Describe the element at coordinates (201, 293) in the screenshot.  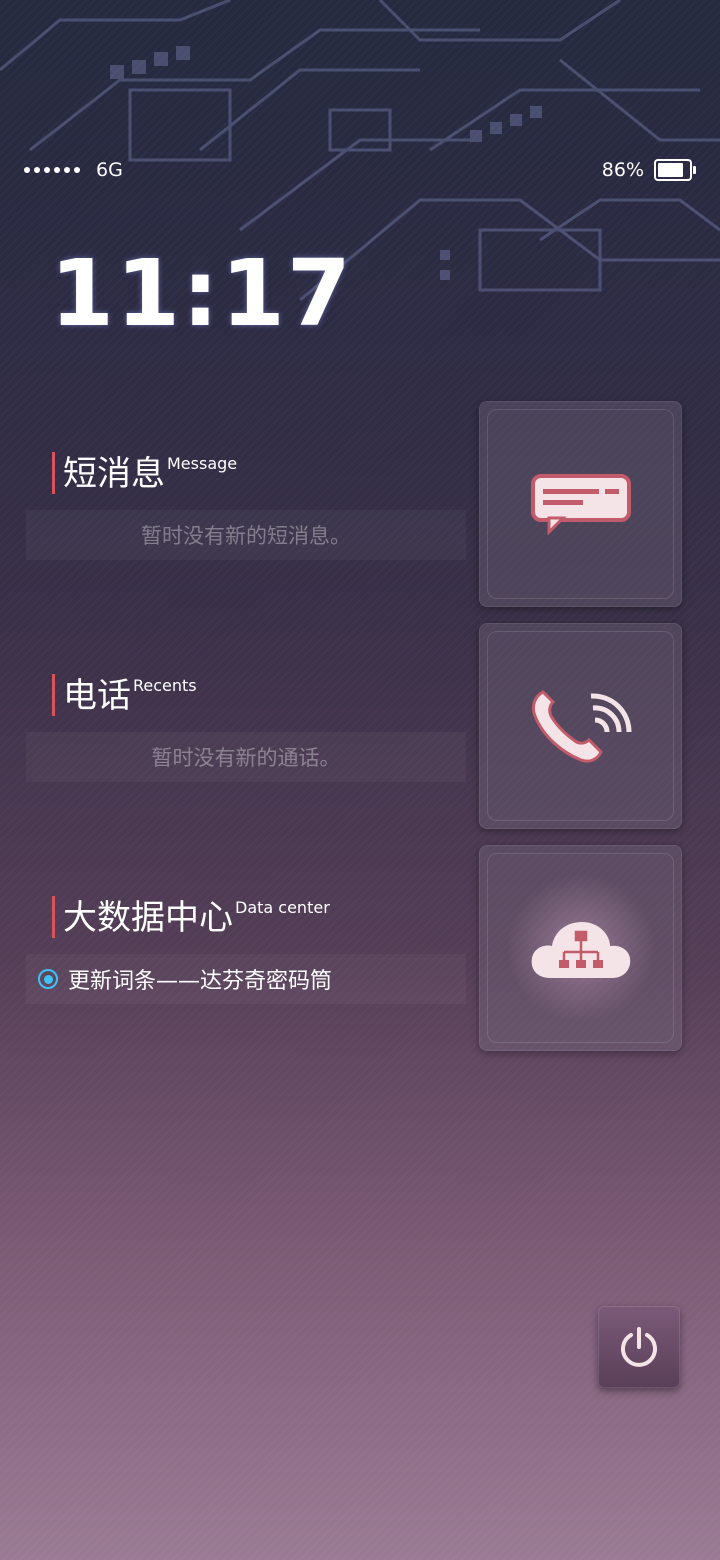
I see `clock-time: 11:17` at that location.